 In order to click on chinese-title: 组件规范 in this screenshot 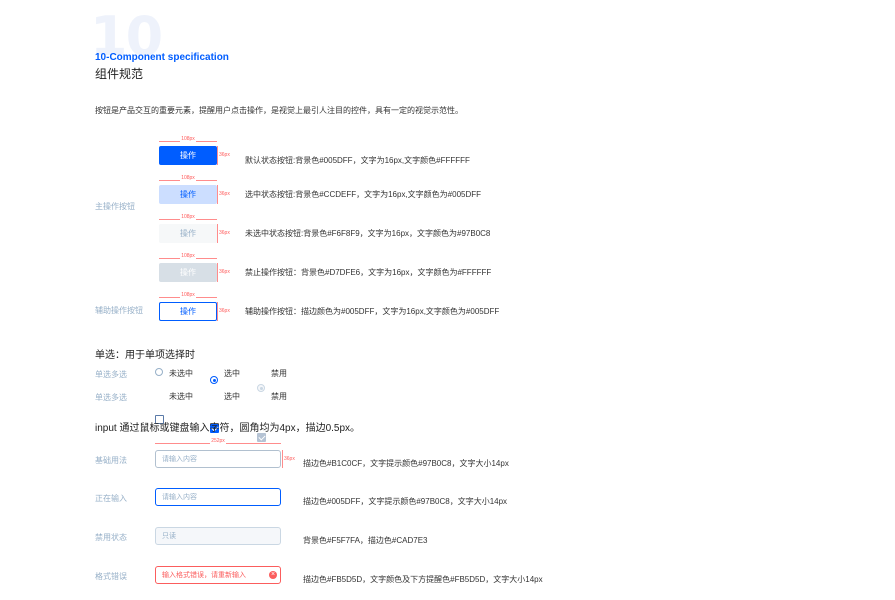, I will do `click(119, 74)`.